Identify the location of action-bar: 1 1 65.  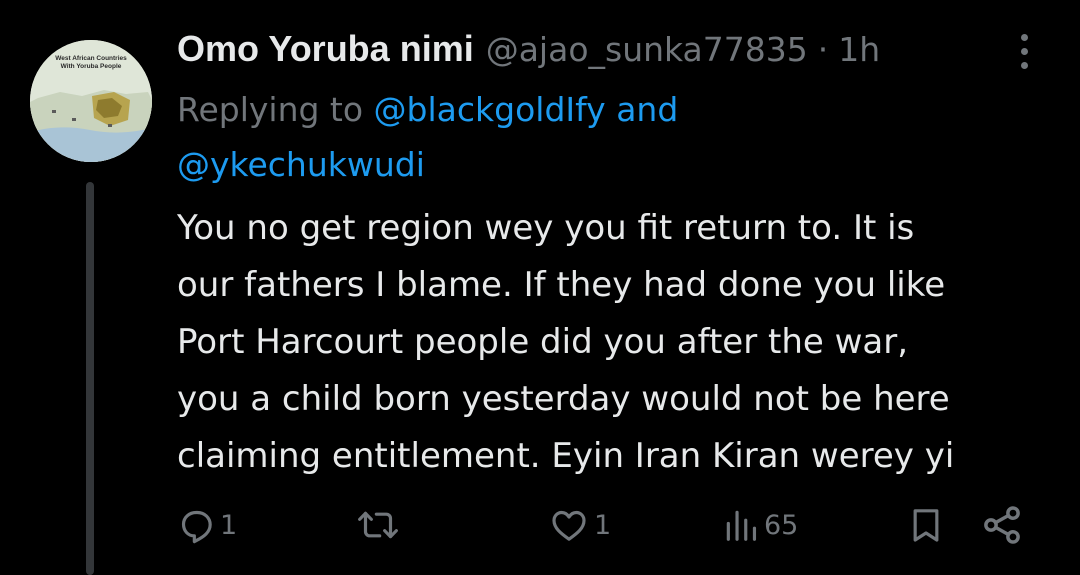
(540, 525).